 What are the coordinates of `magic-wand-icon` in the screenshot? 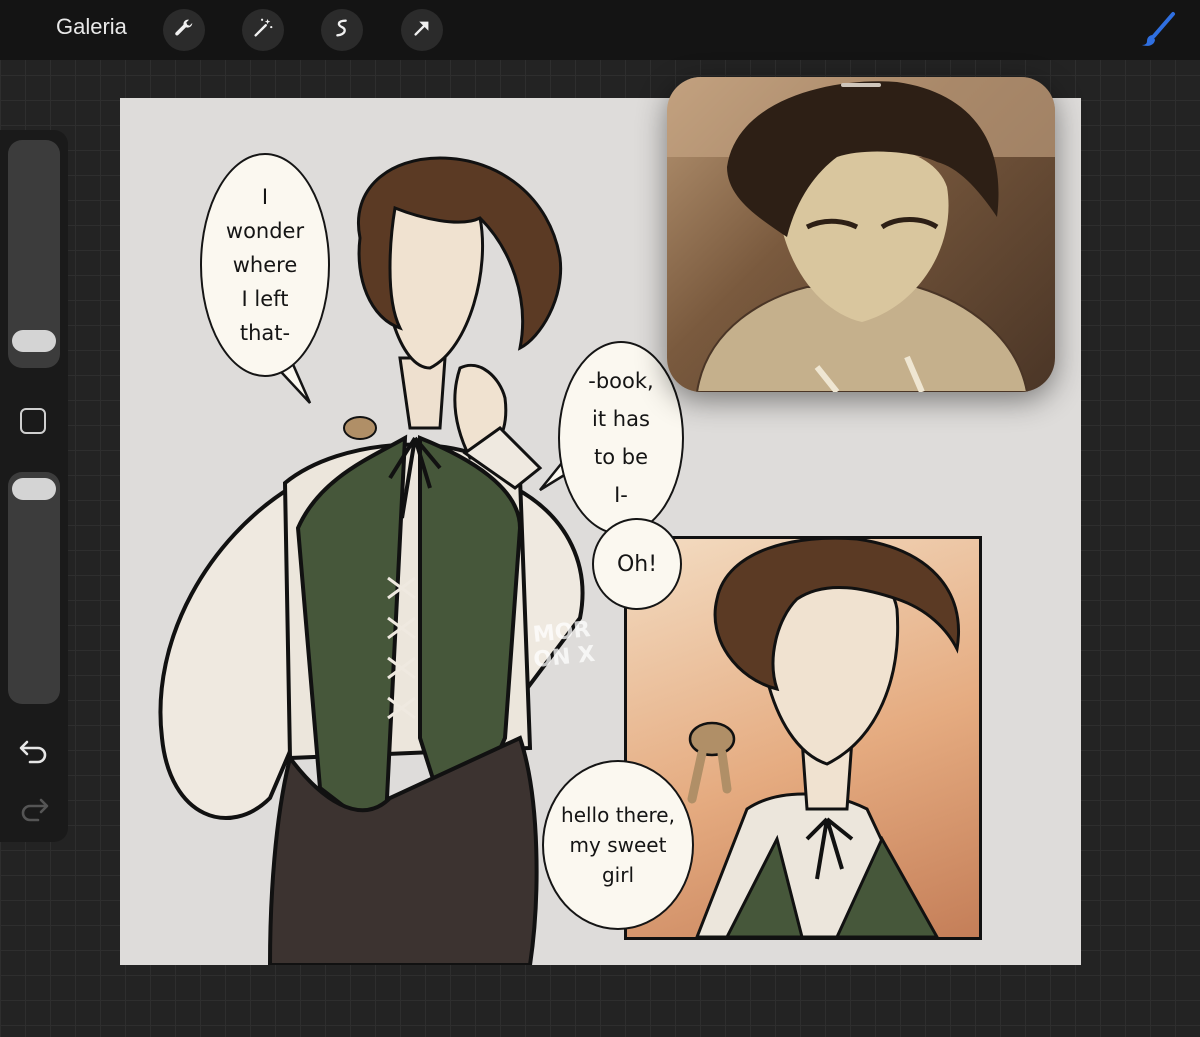 It's located at (263, 30).